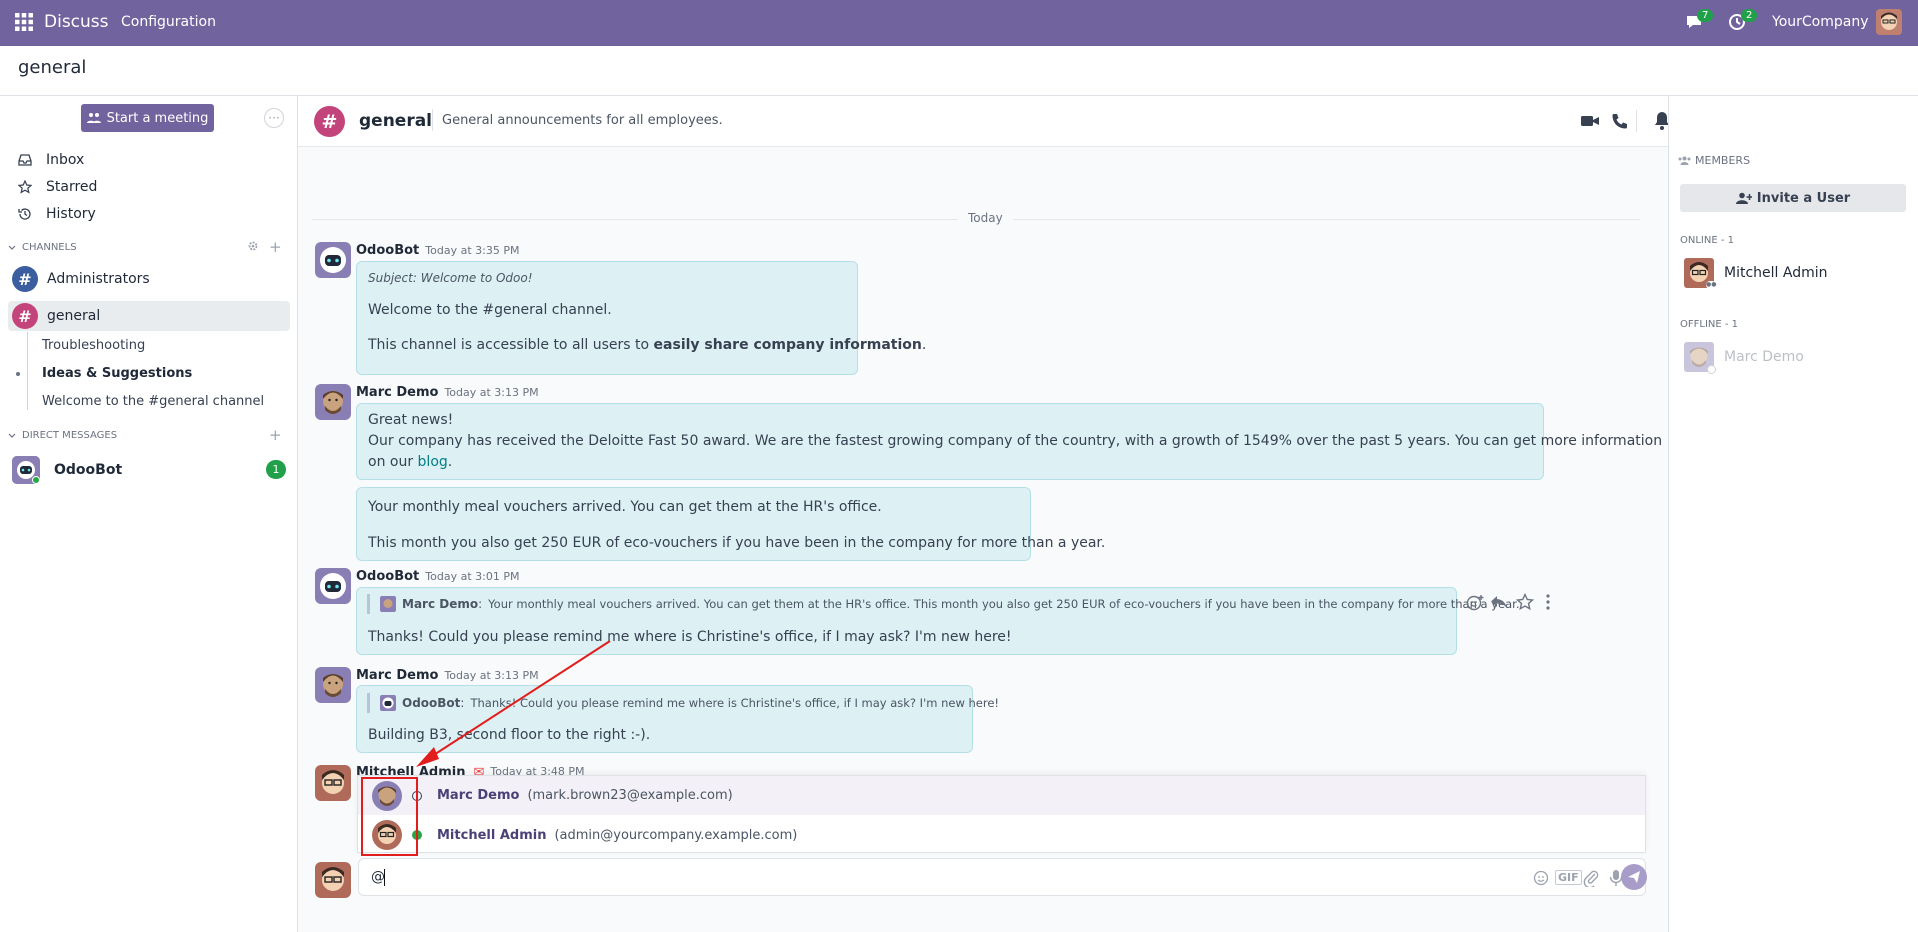 The width and height of the screenshot is (1918, 932). I want to click on online-status-icon, so click(36, 480).